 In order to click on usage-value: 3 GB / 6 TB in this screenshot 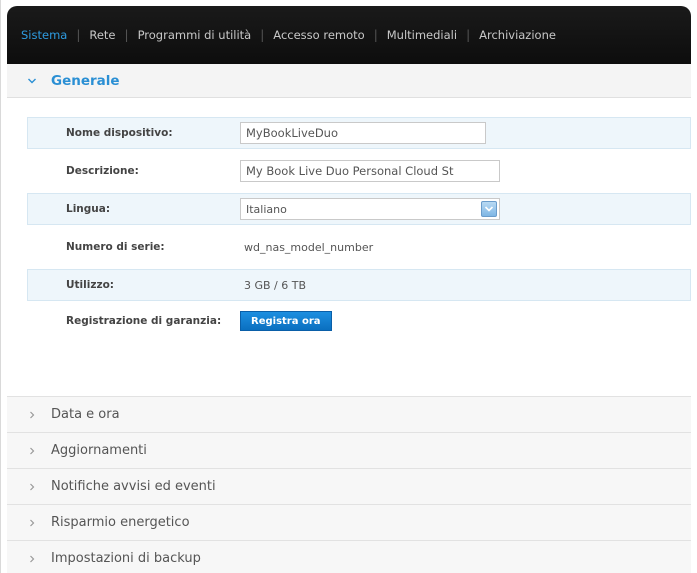, I will do `click(275, 285)`.